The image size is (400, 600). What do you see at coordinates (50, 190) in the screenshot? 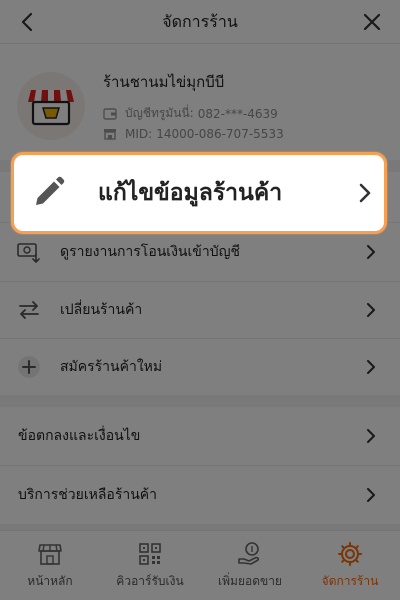
I see `pencil-icon` at bounding box center [50, 190].